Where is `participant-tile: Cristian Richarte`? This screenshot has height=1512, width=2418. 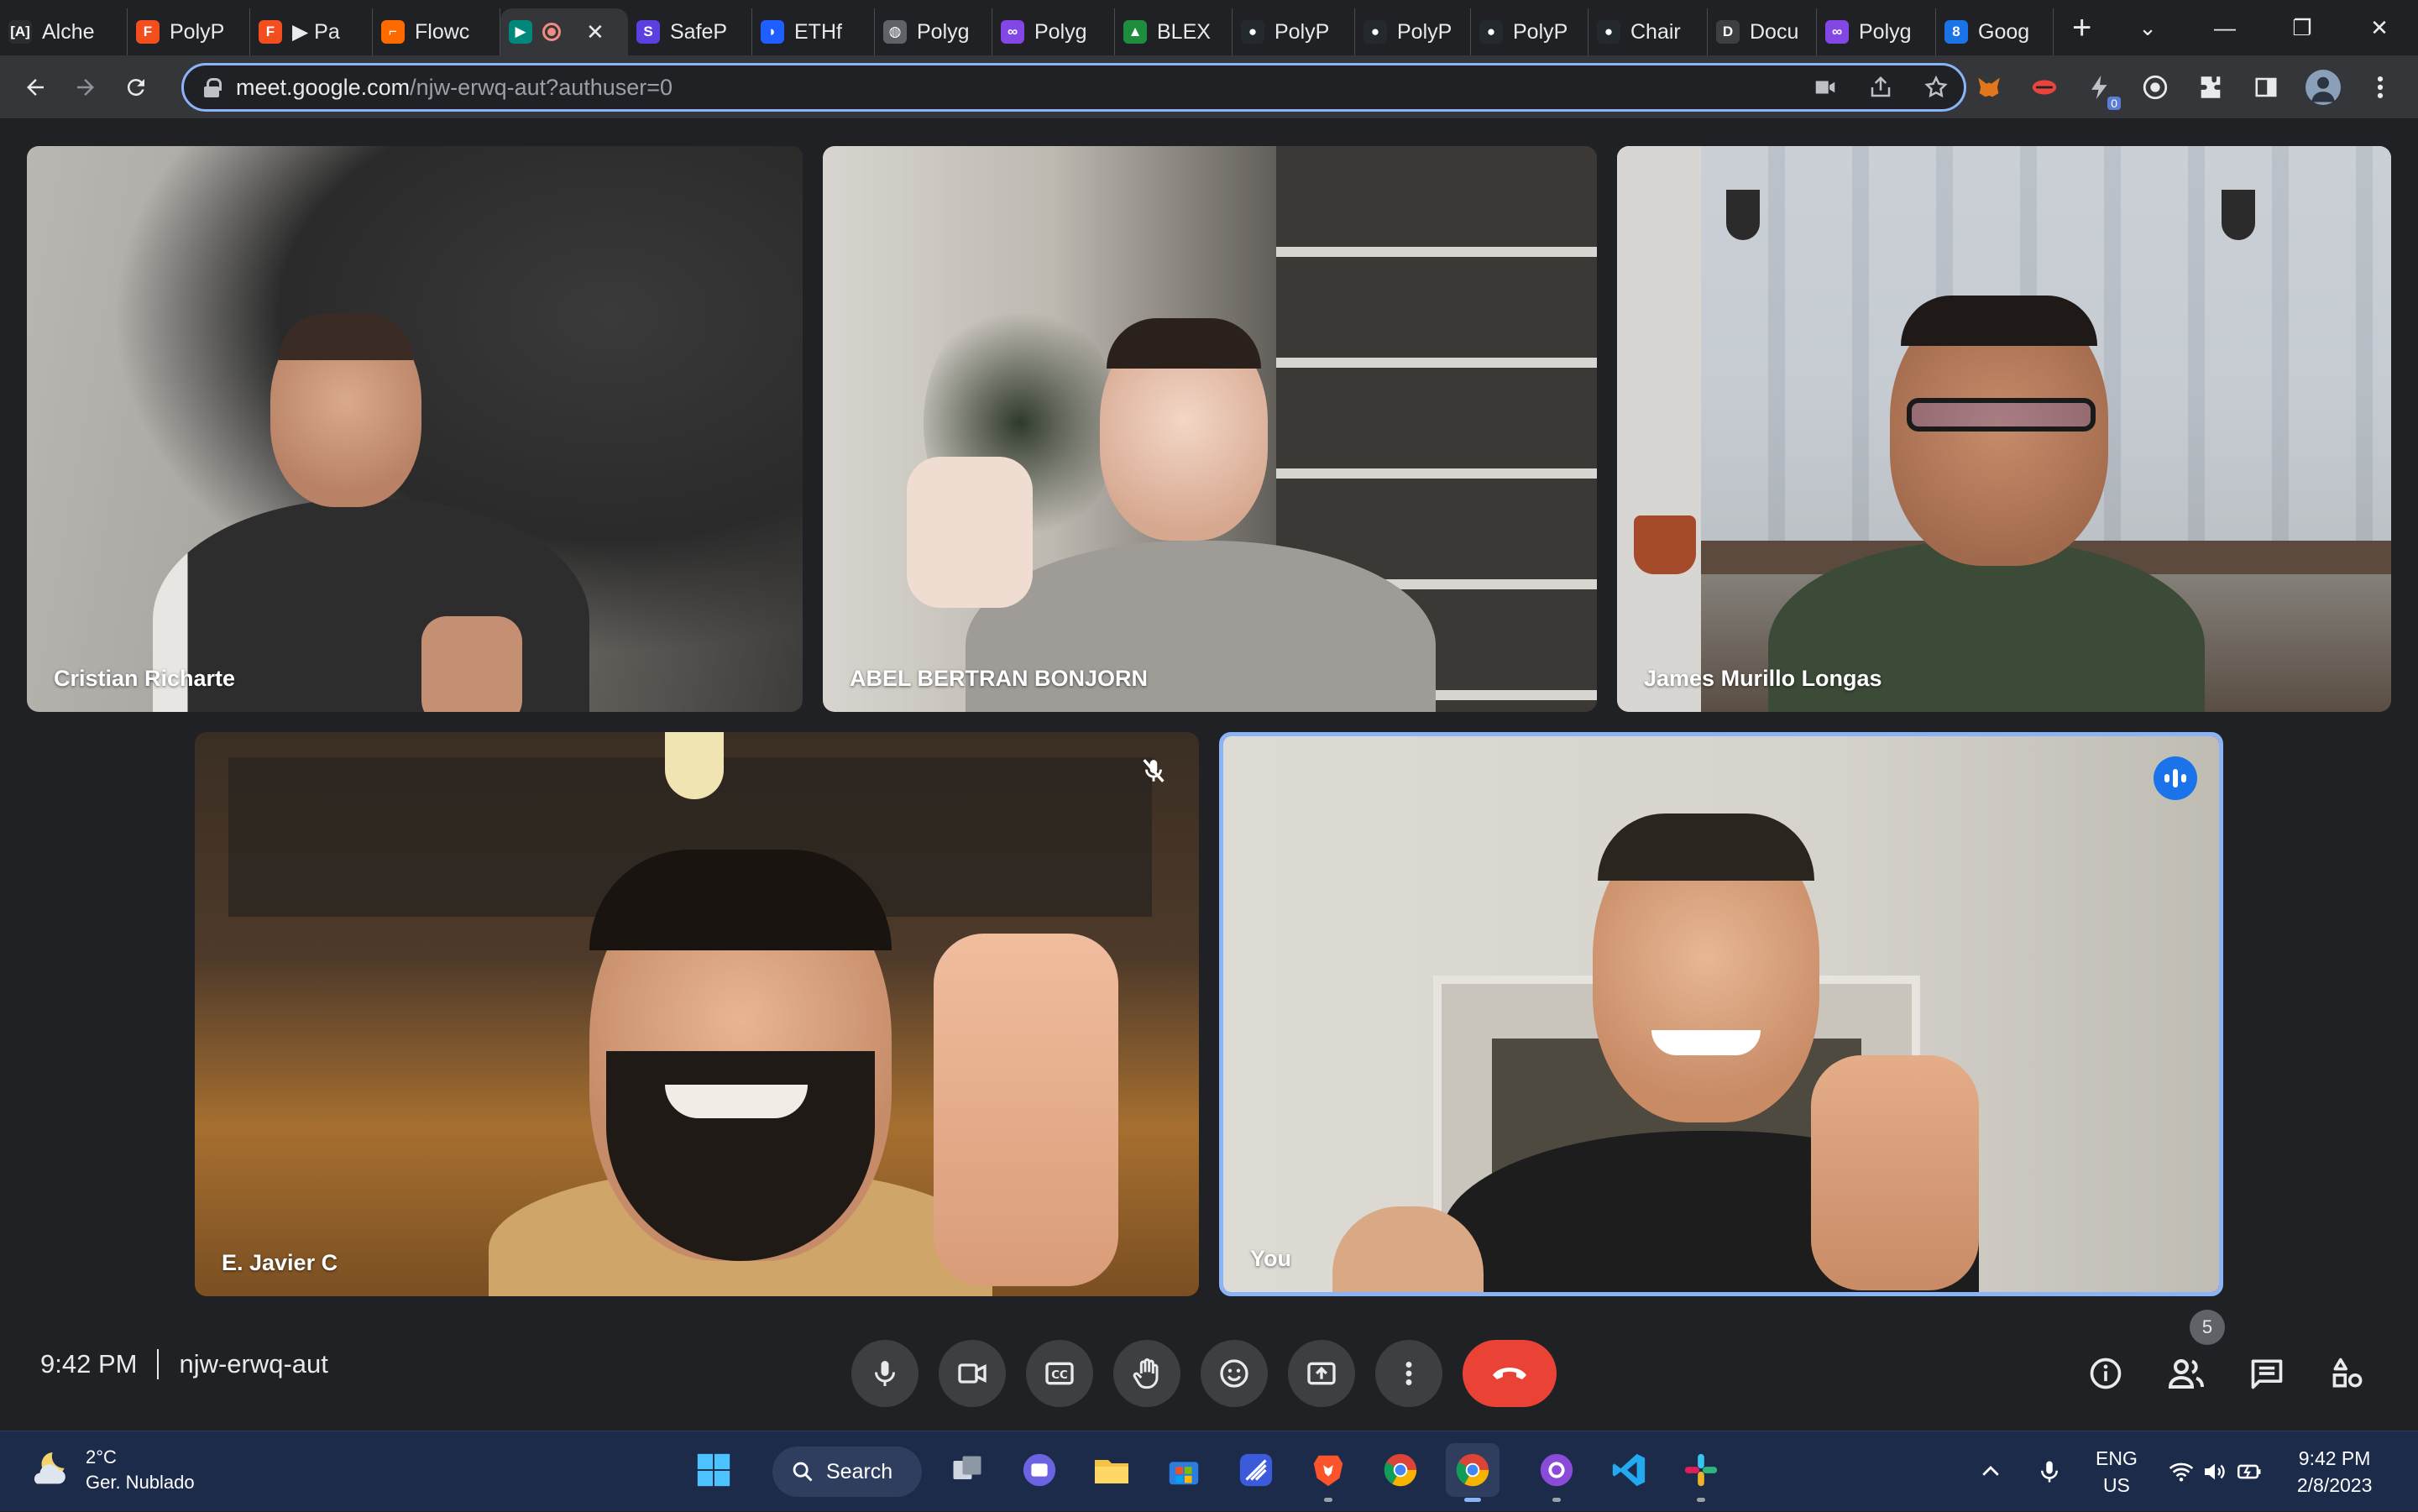 participant-tile: Cristian Richarte is located at coordinates (415, 429).